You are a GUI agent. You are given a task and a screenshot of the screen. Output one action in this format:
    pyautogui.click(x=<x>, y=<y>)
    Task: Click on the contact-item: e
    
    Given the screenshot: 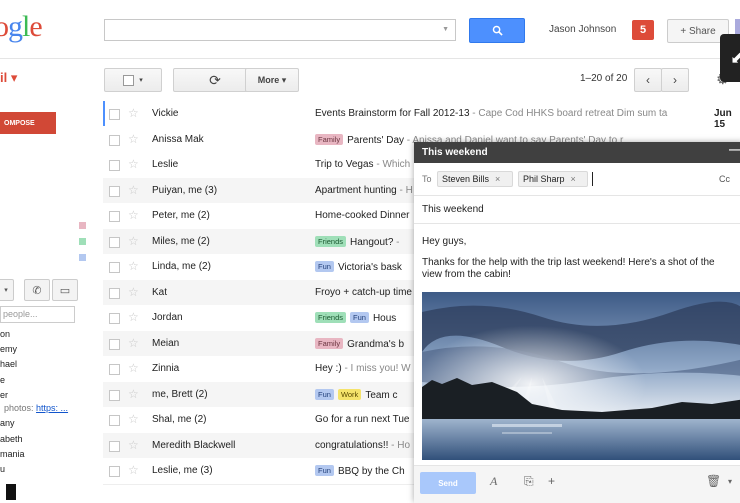 What is the action you would take?
    pyautogui.click(x=2, y=380)
    